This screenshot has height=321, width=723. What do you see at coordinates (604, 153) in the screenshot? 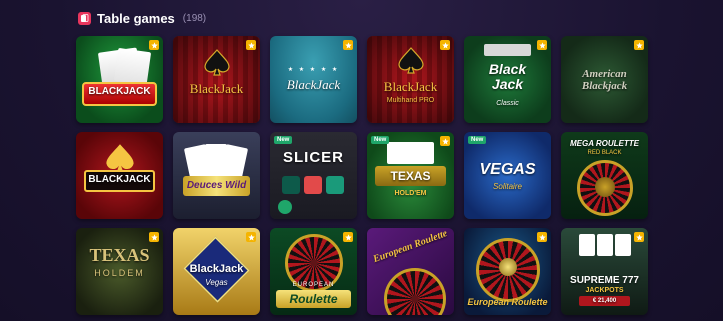
I see `game-subtitle: RED BLACK` at bounding box center [604, 153].